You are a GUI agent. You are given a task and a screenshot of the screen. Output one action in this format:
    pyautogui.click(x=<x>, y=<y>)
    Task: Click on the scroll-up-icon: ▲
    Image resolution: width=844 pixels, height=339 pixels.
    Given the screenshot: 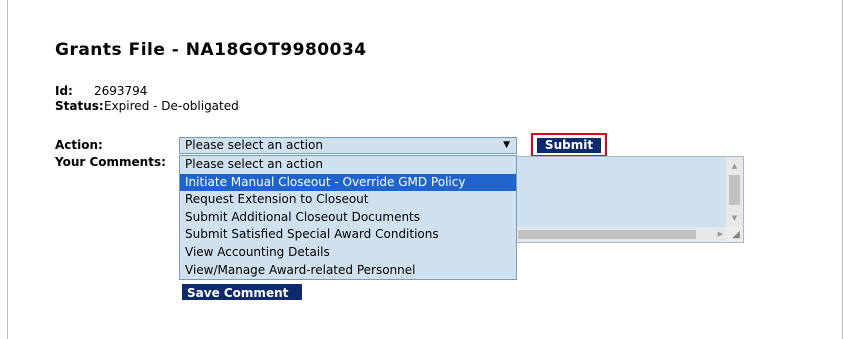 What is the action you would take?
    pyautogui.click(x=734, y=166)
    